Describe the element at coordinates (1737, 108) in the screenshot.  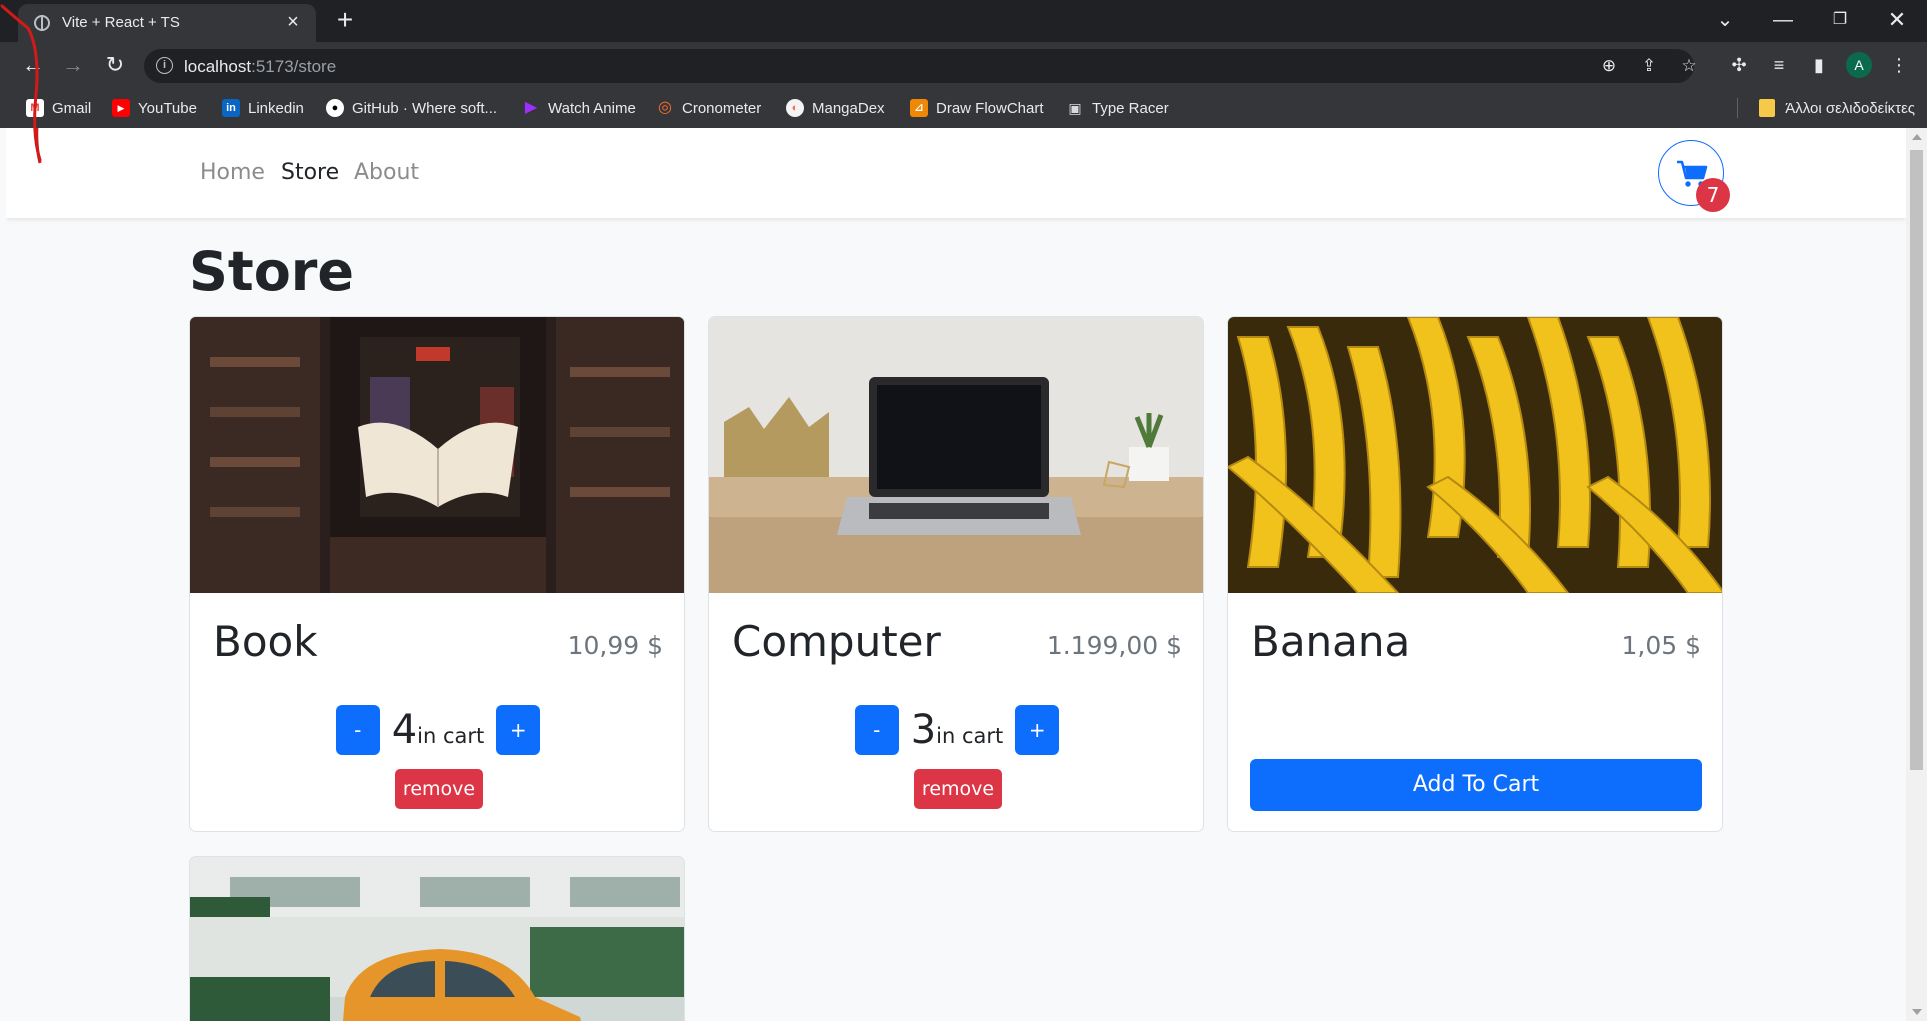
I see `bookmarks-divider` at that location.